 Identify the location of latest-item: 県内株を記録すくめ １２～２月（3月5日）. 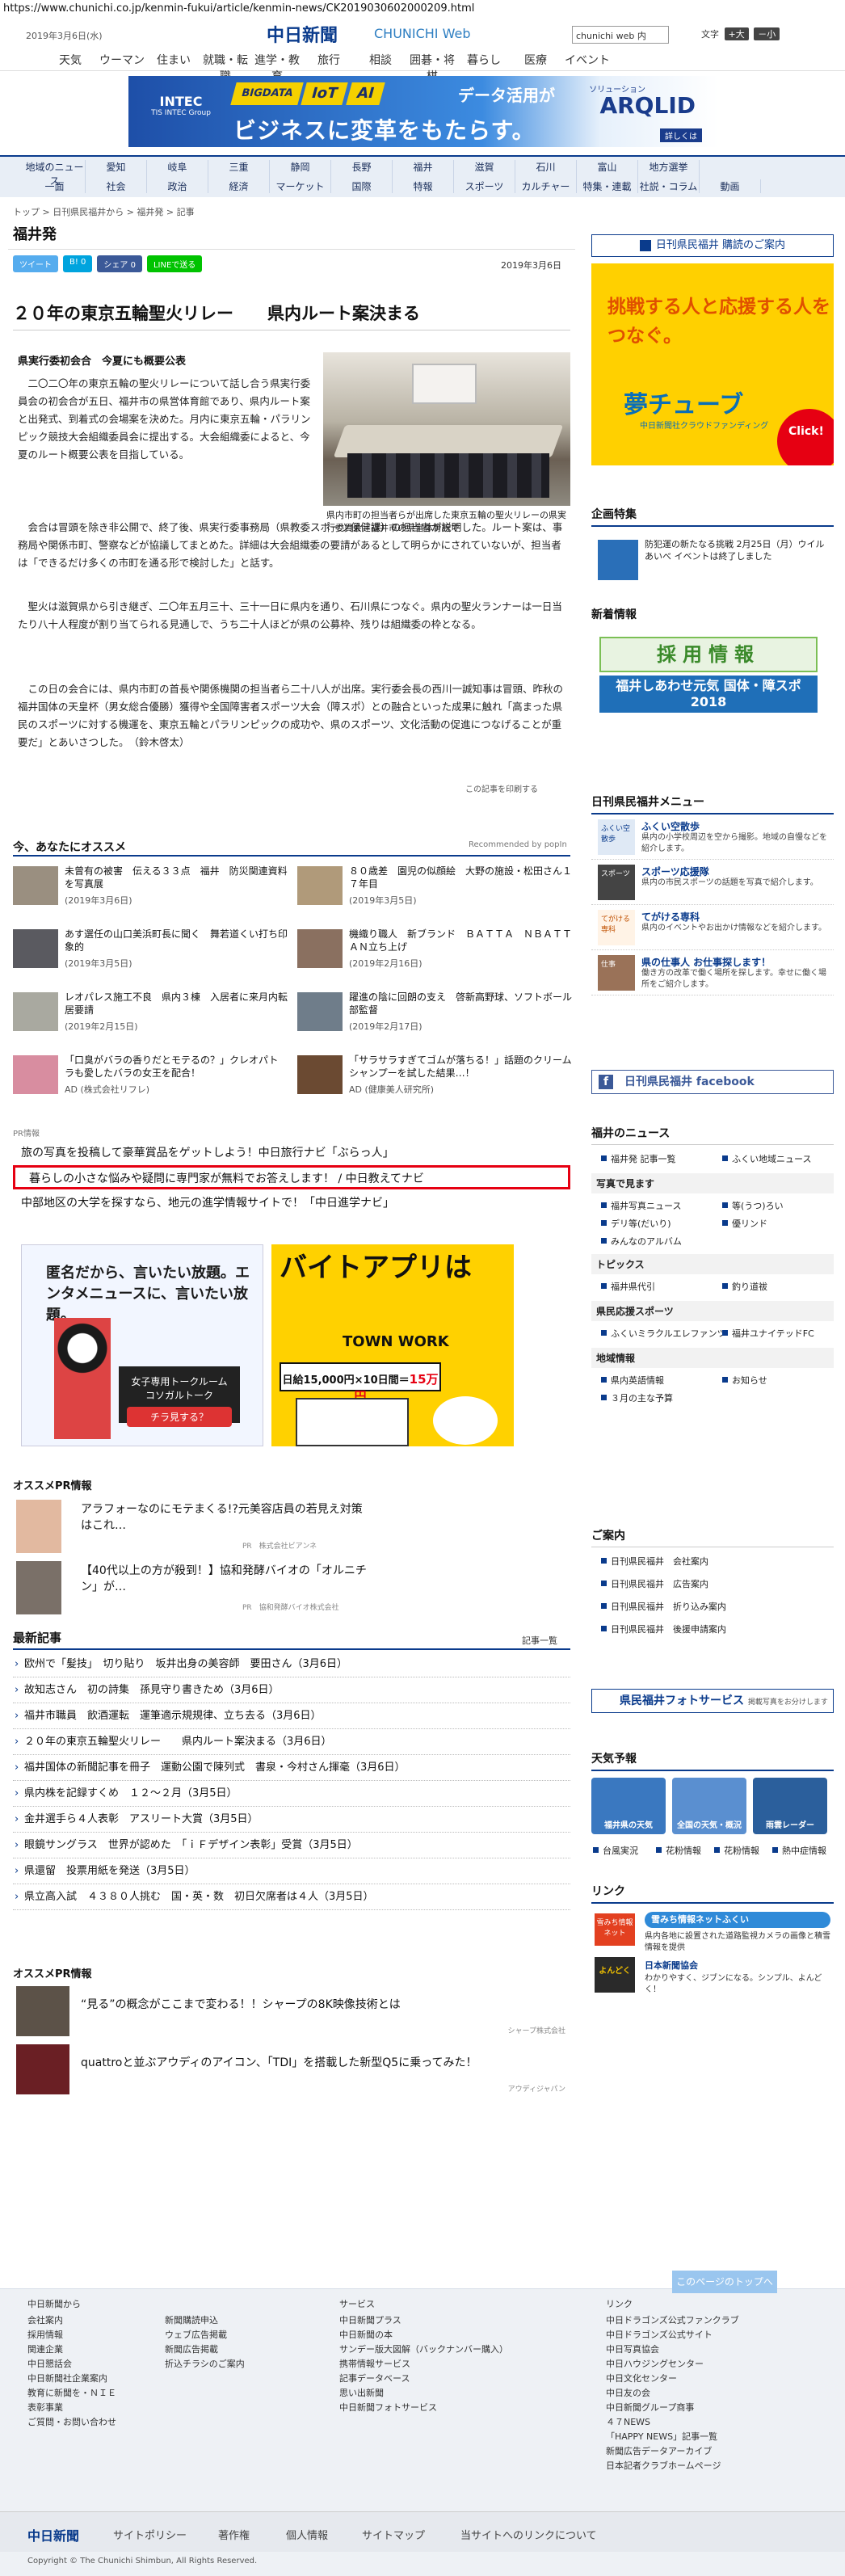
(291, 1794).